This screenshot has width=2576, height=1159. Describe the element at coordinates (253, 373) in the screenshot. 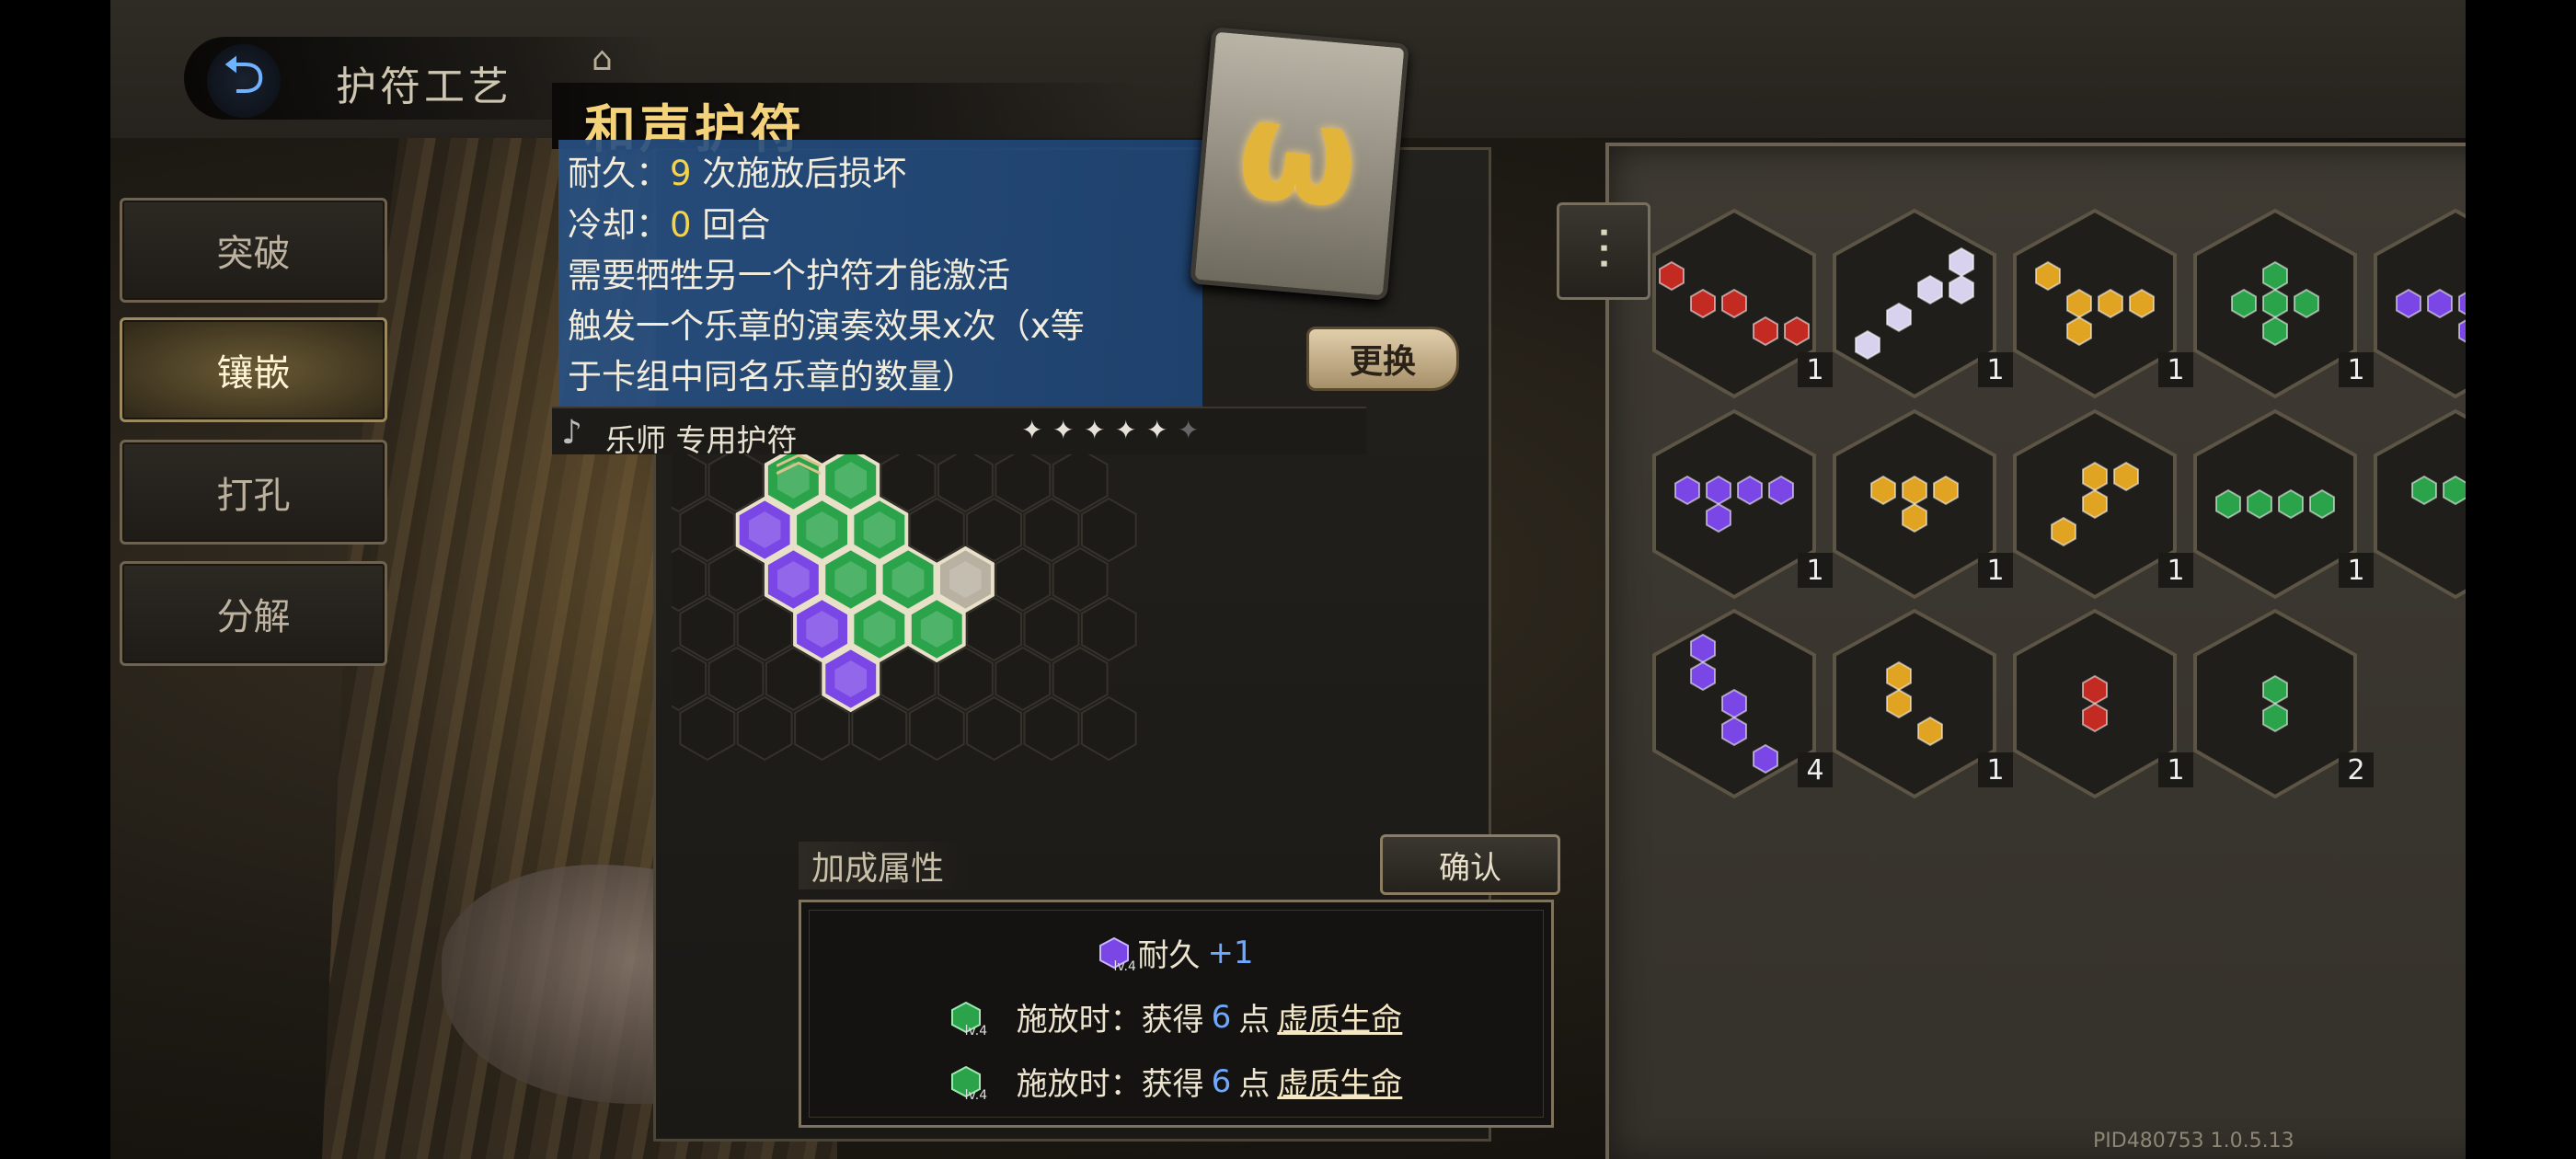

I see `side-tab-label: 镶嵌` at that location.